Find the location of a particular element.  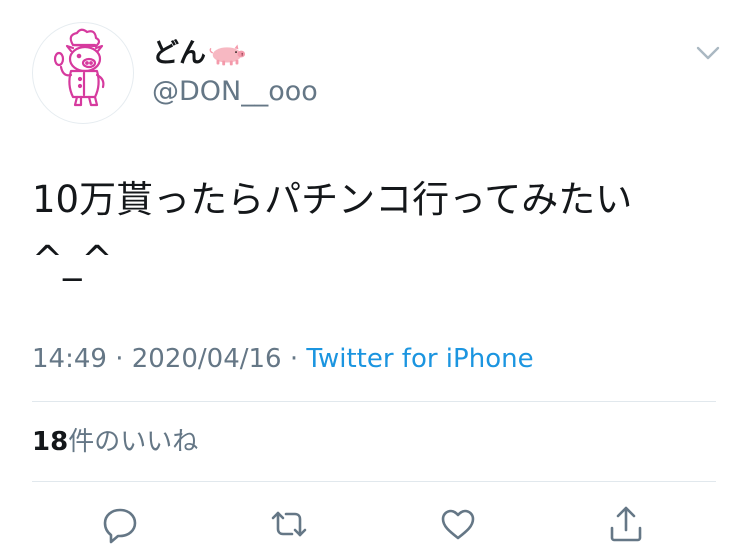

share-icon is located at coordinates (626, 524).